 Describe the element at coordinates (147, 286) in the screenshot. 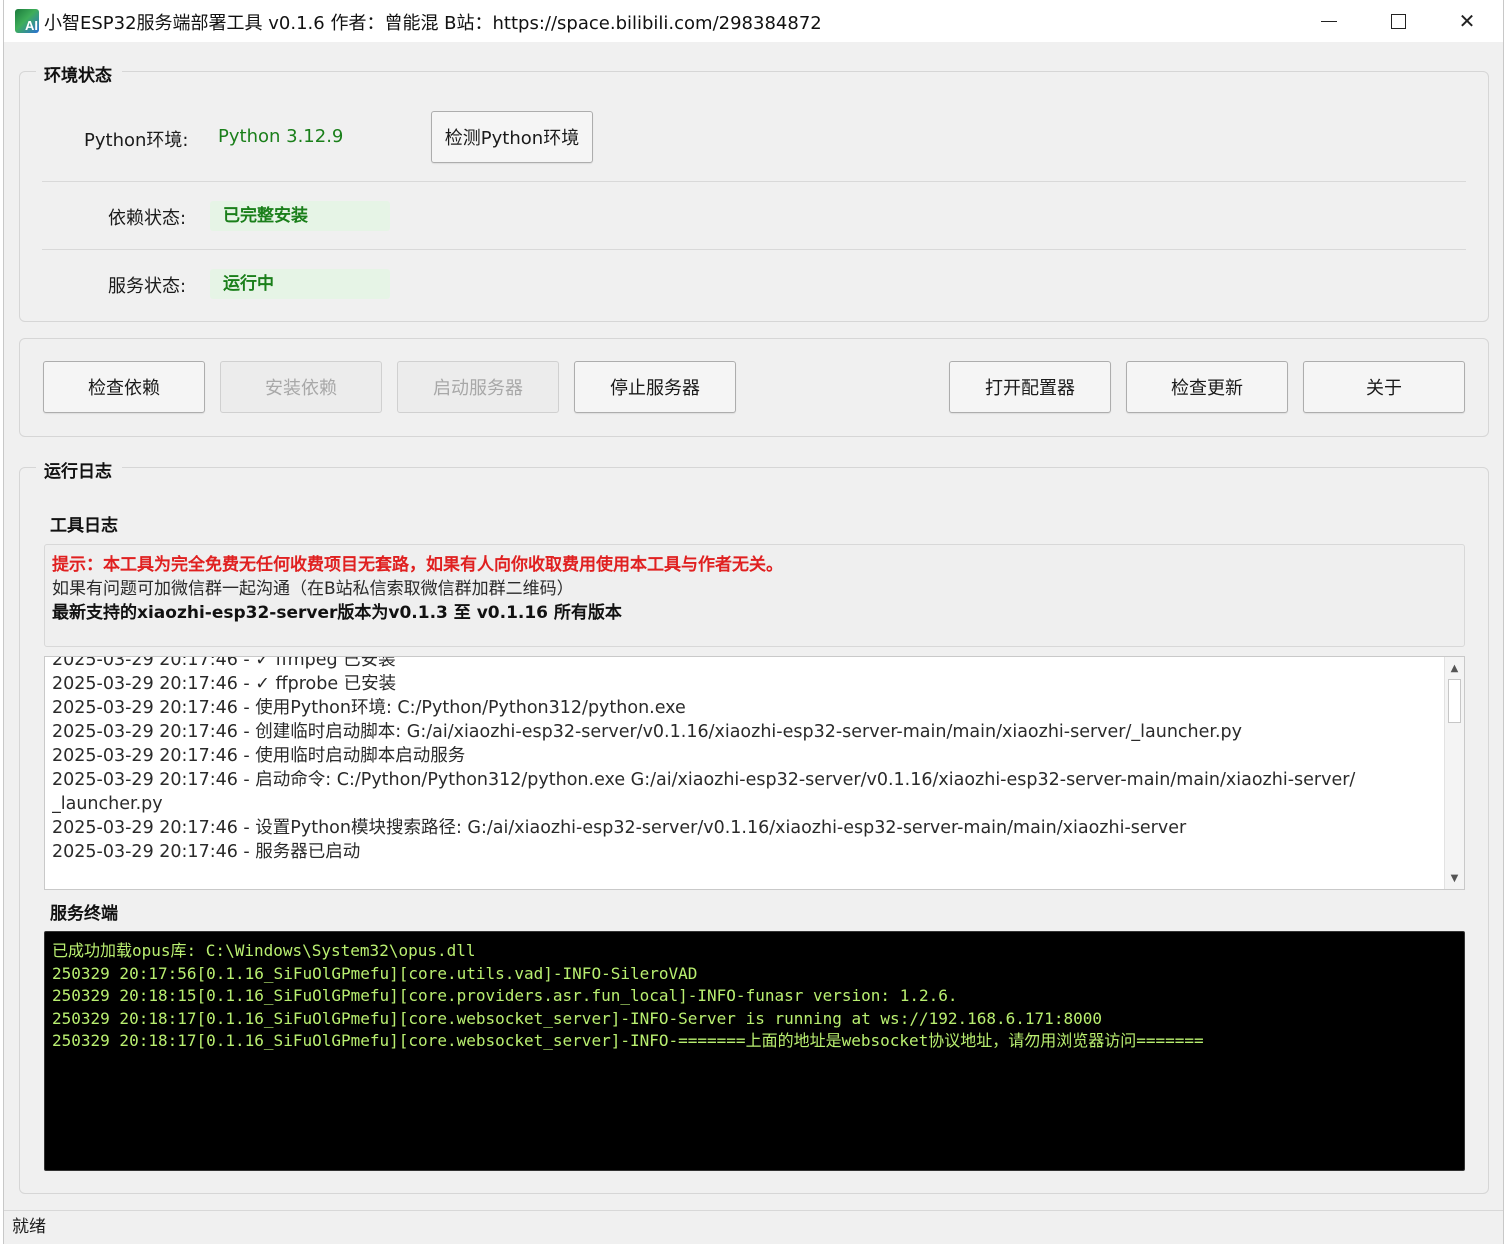

I see `service-status-label: 服务状态:` at that location.